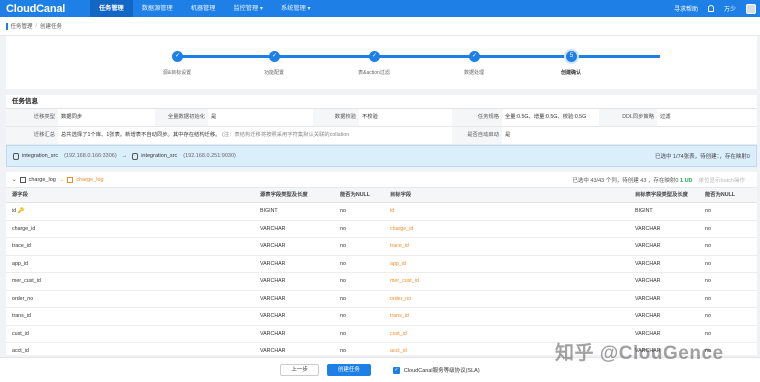 The height and width of the screenshot is (382, 760). Describe the element at coordinates (355, 195) in the screenshot. I see `header-source-nullable: 能否为NULL` at that location.